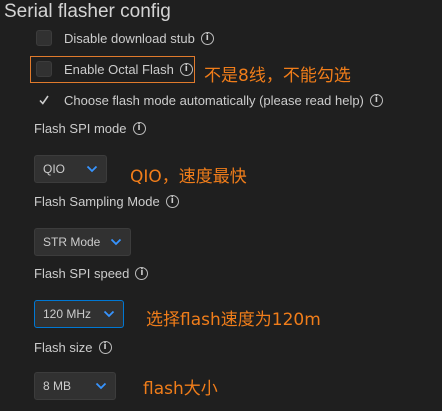  What do you see at coordinates (70, 169) in the screenshot?
I see `flash-spi-mode-select: QIO` at bounding box center [70, 169].